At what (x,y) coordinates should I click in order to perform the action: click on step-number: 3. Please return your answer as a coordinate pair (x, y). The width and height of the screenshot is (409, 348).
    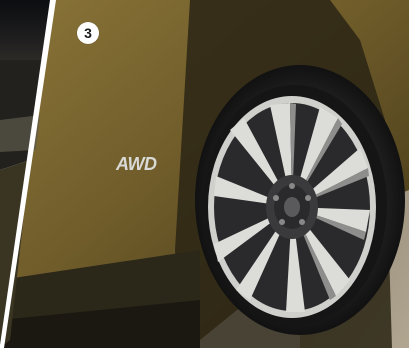
    Looking at the image, I should click on (88, 33).